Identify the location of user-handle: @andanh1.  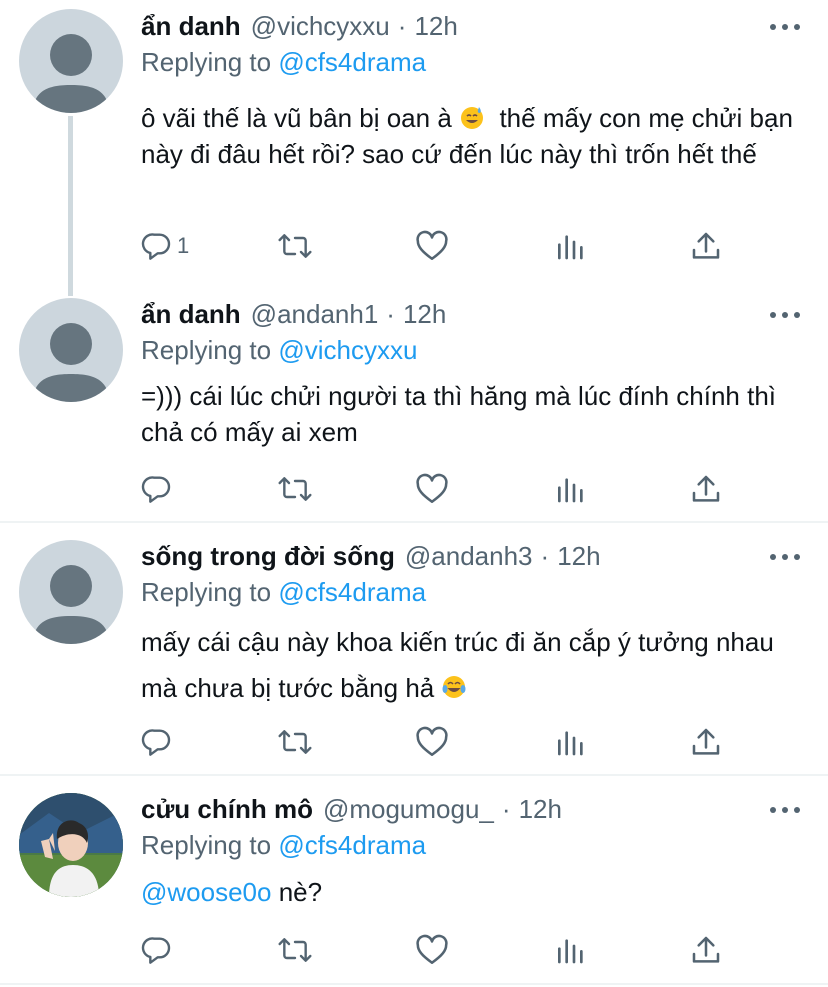
(315, 314).